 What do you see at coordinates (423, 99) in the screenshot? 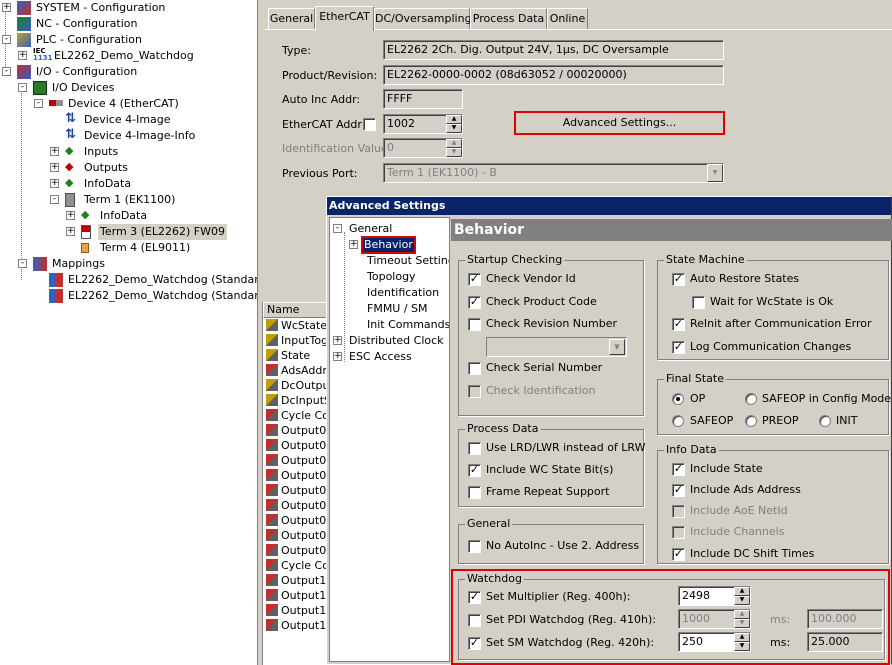
I see `autoinc-field: FFFF` at bounding box center [423, 99].